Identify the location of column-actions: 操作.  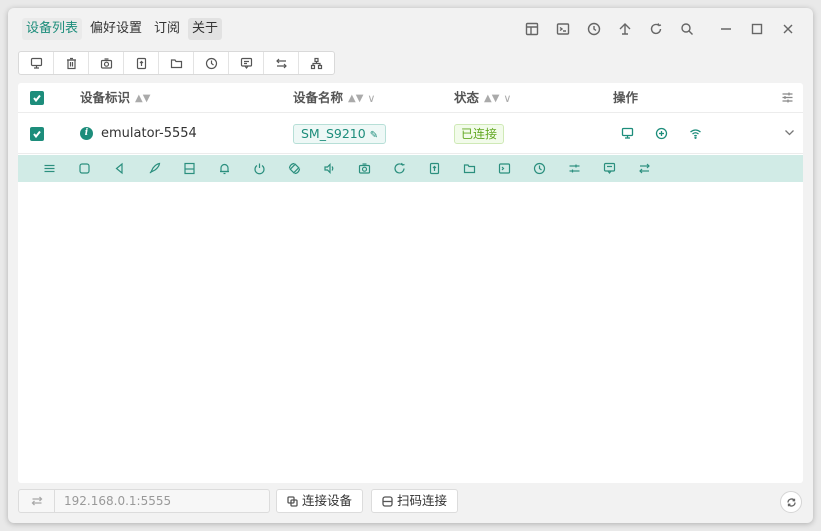
(625, 98).